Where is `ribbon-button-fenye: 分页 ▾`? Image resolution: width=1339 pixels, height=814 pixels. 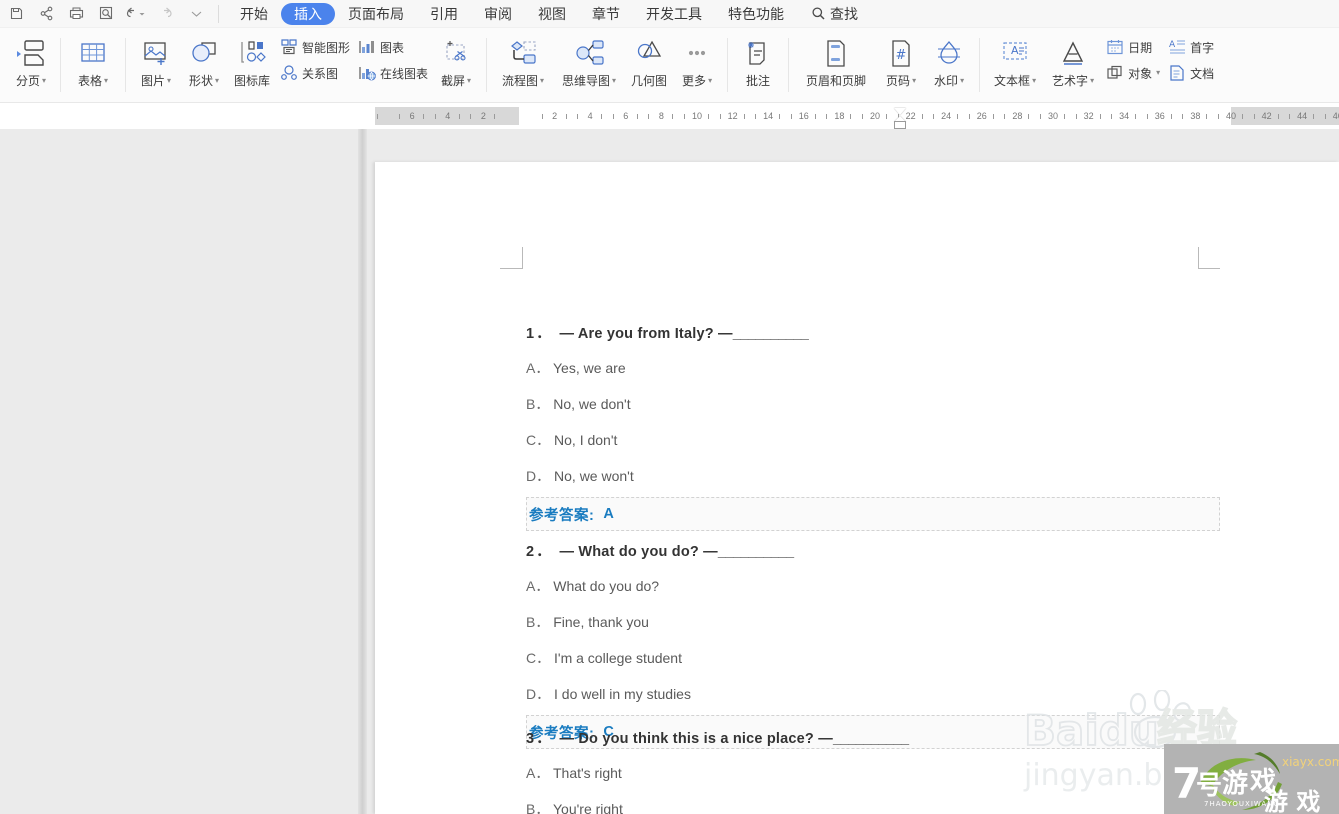 ribbon-button-fenye: 分页 ▾ is located at coordinates (31, 58).